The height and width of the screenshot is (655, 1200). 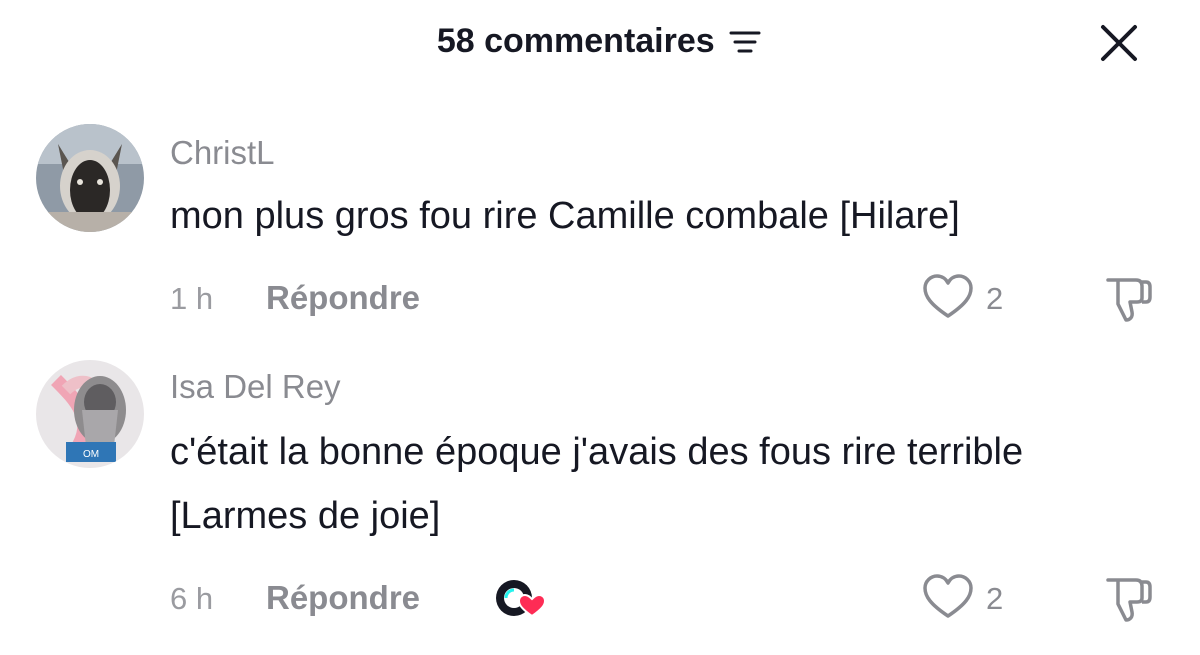 What do you see at coordinates (521, 599) in the screenshot?
I see `creator-liked-badge-icon` at bounding box center [521, 599].